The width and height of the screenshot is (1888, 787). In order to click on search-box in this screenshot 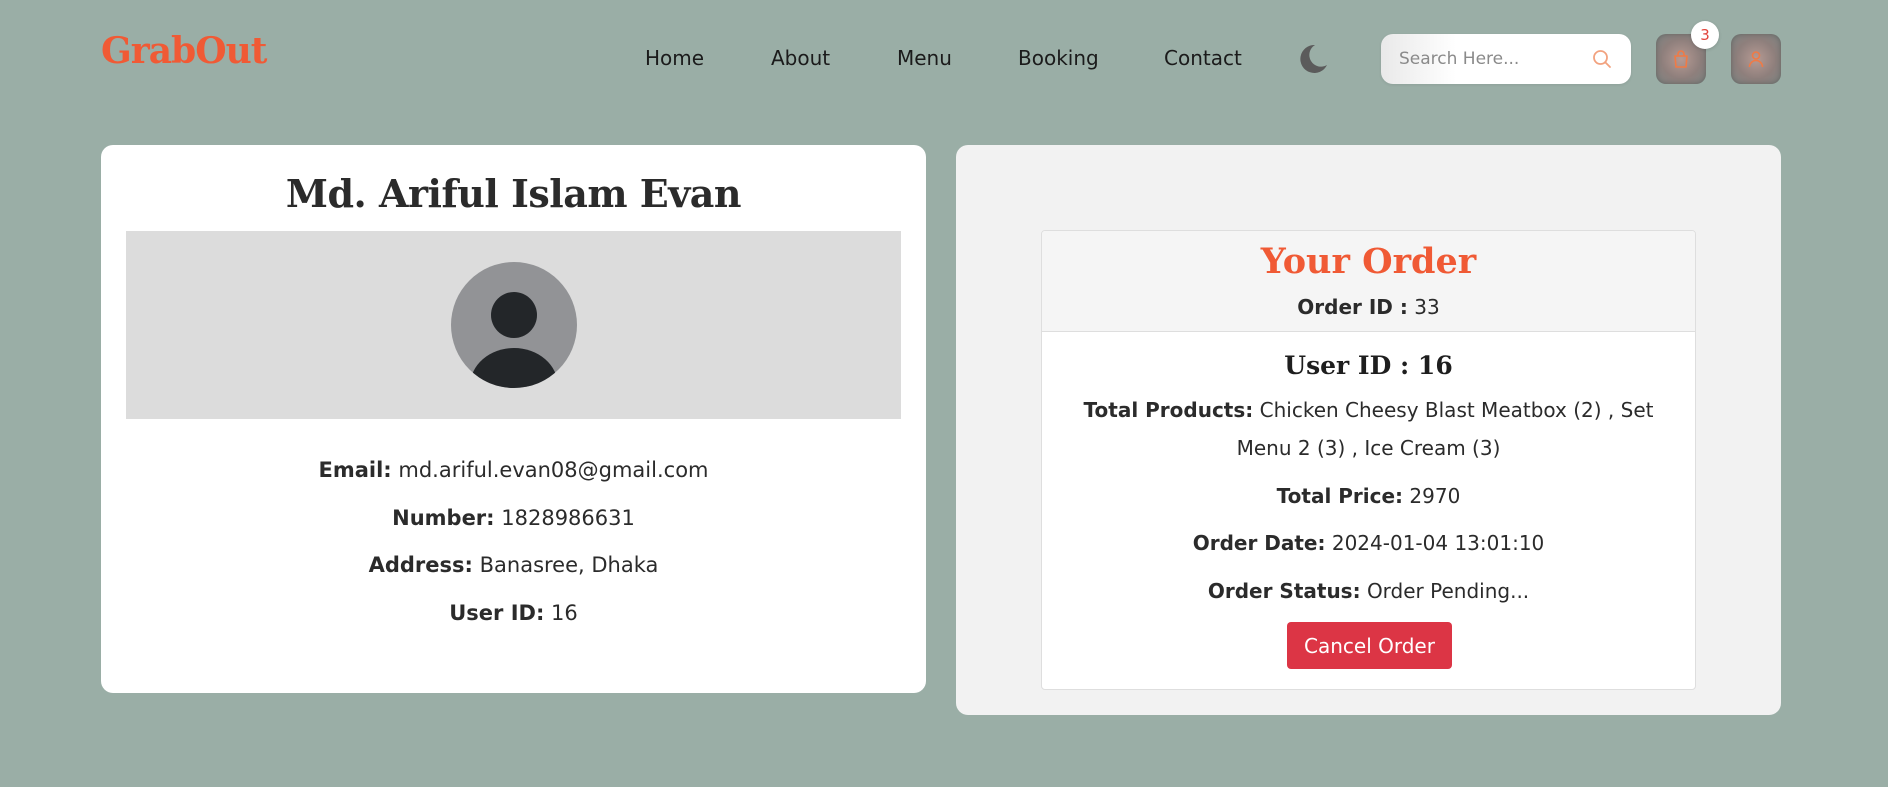, I will do `click(1506, 59)`.